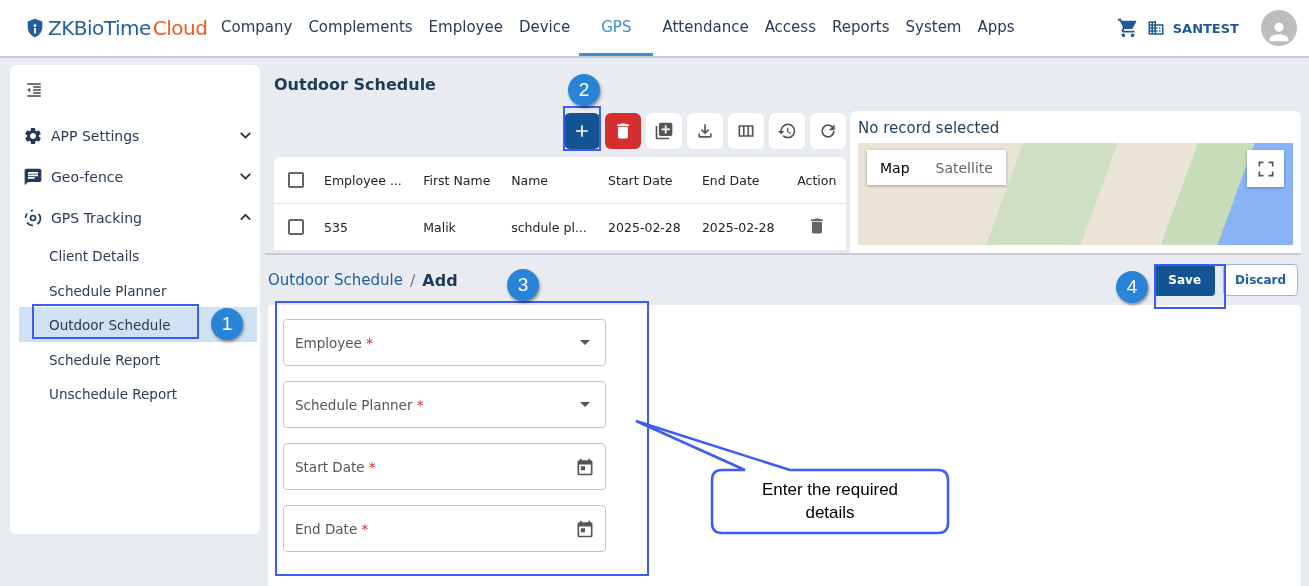  I want to click on date-field: Start Date *, so click(444, 466).